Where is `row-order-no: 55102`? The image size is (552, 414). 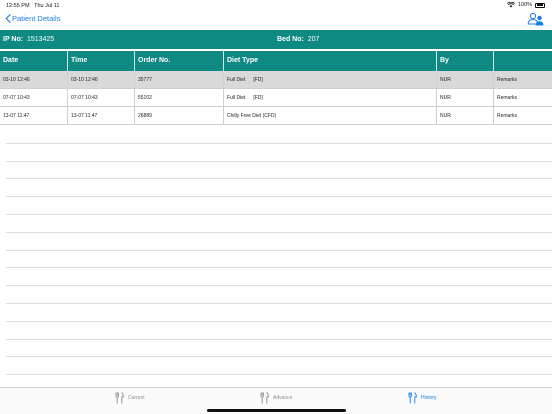
row-order-no: 55102 is located at coordinates (179, 98).